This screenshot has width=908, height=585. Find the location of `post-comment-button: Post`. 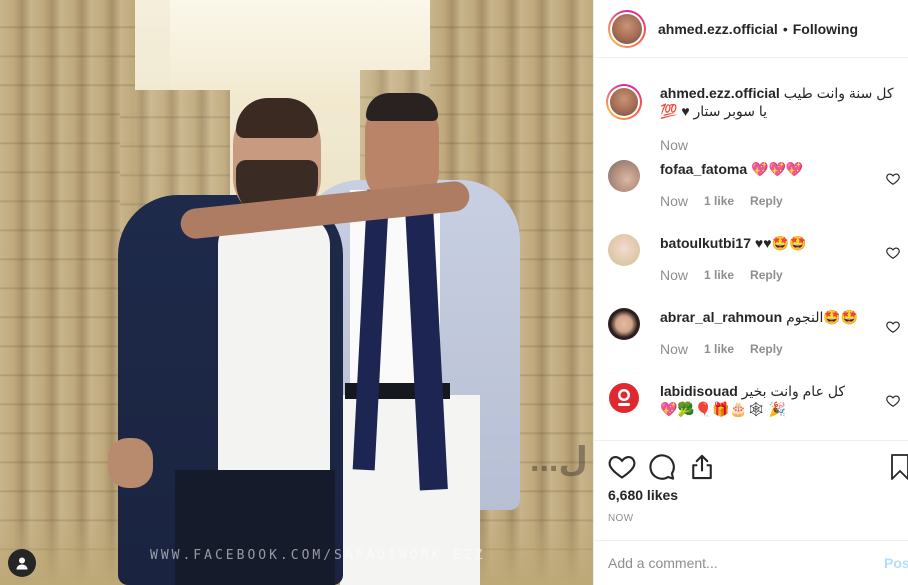

post-comment-button: Post is located at coordinates (896, 563).